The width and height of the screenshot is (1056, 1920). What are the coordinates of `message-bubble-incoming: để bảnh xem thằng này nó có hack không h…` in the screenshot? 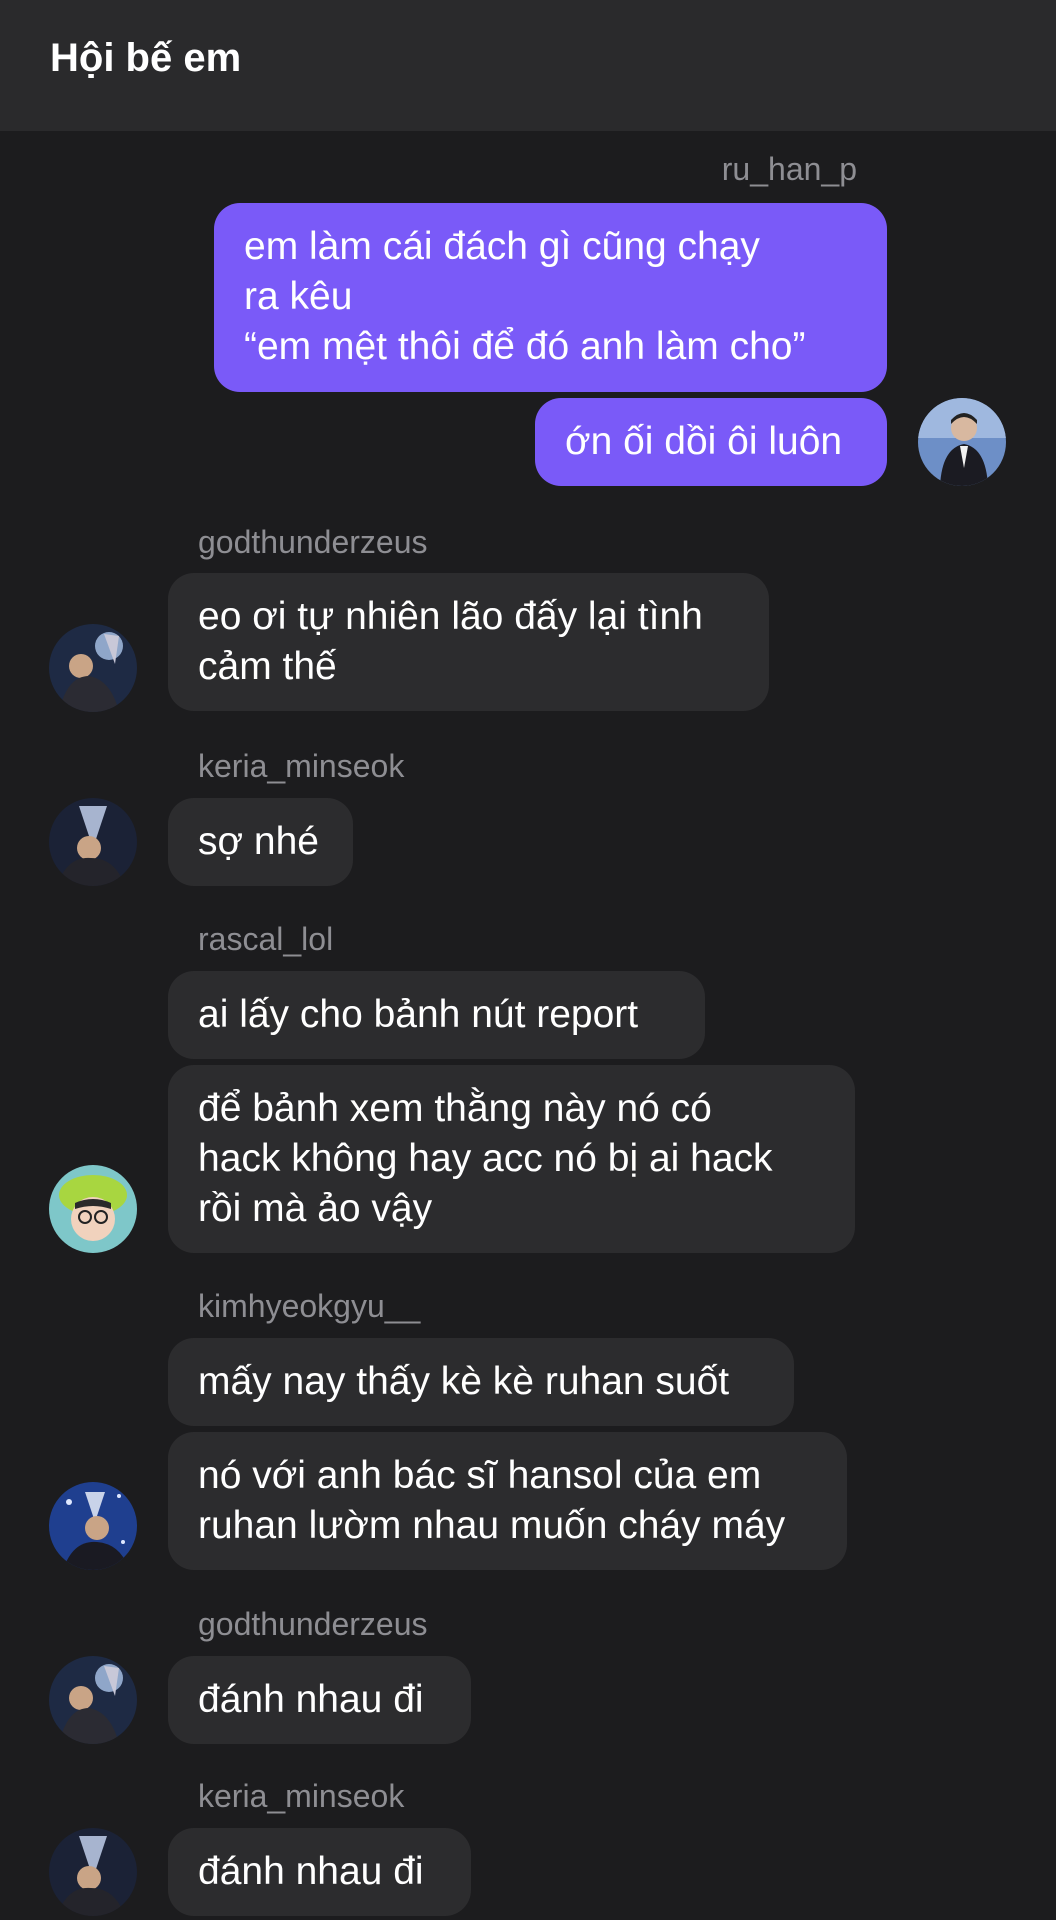 It's located at (511, 1159).